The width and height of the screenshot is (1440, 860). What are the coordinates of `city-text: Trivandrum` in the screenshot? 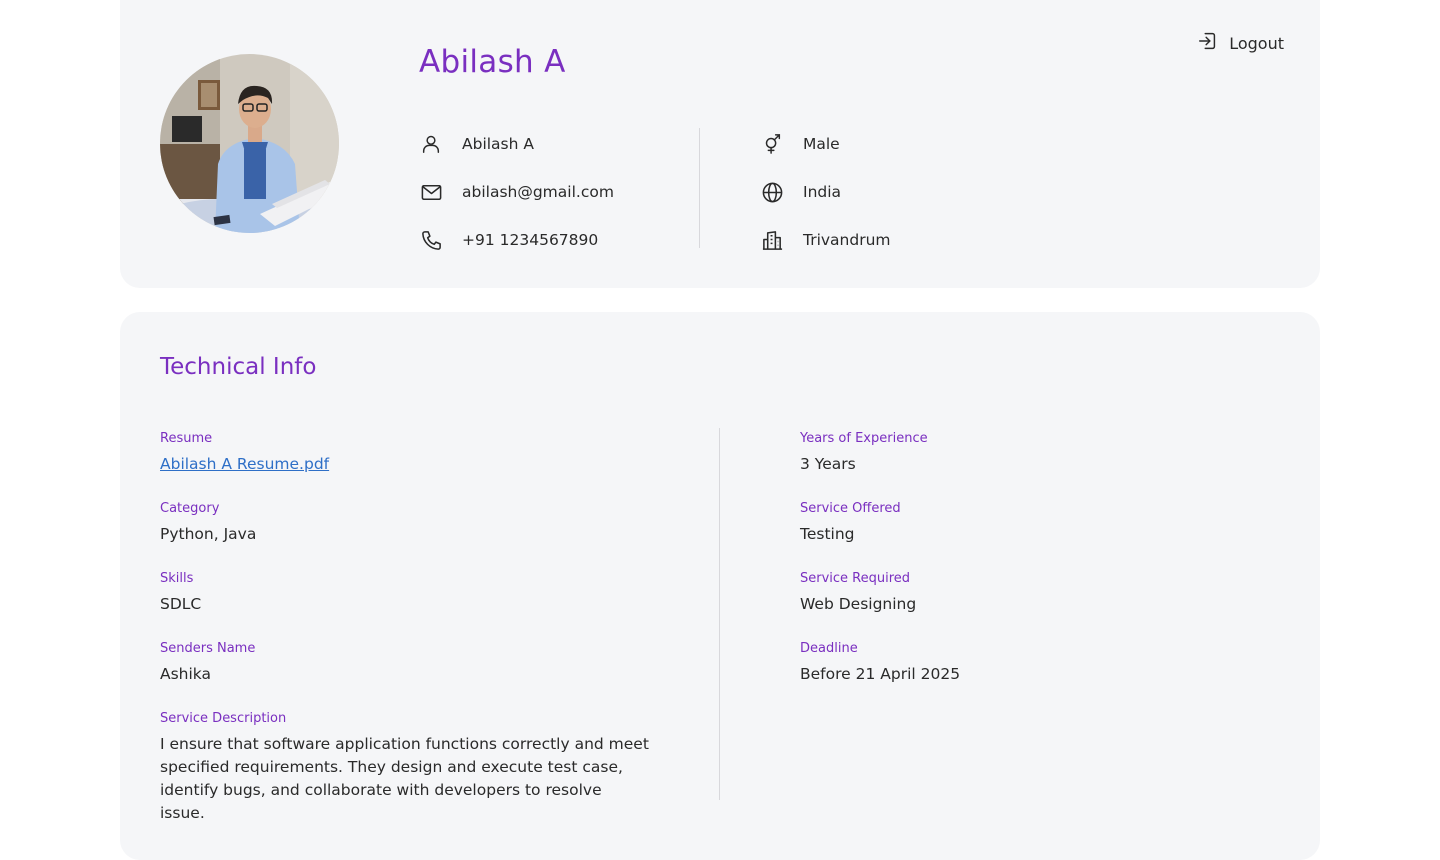 It's located at (847, 240).